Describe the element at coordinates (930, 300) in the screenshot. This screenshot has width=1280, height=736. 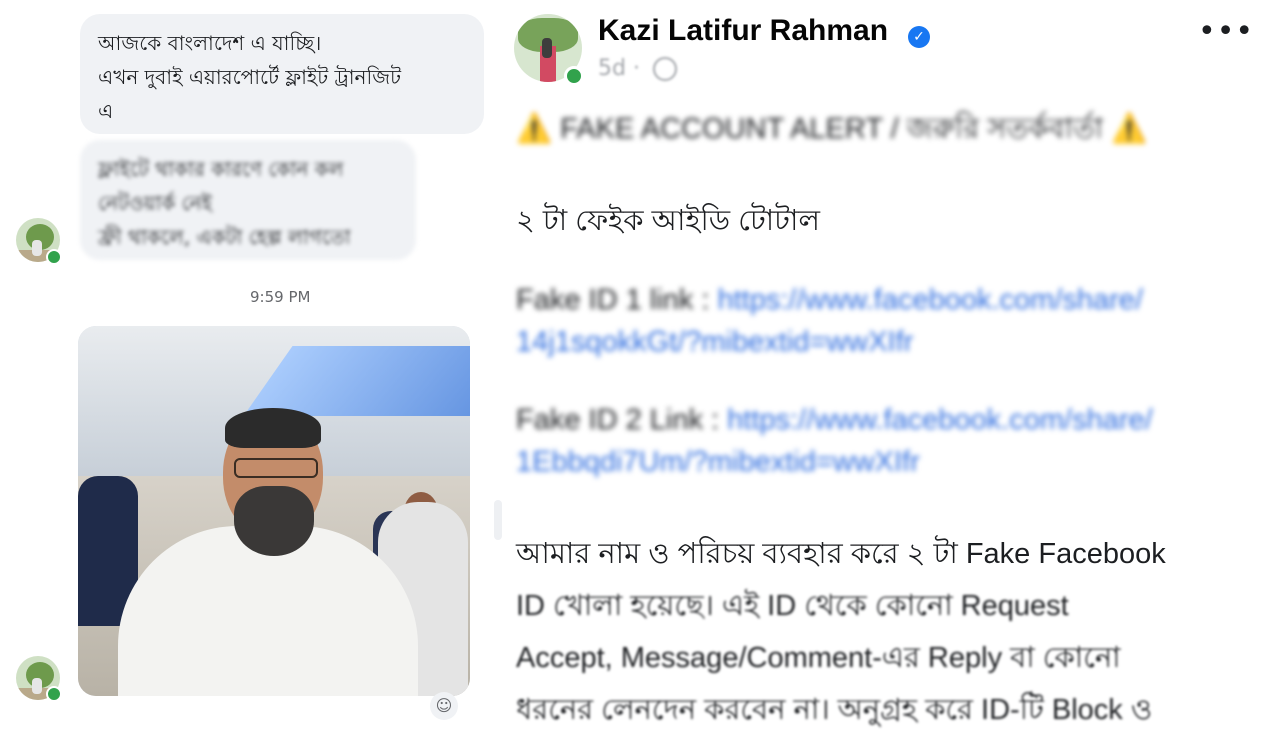
I see `fake-id-1-link: https://www.facebook.com/share/` at that location.